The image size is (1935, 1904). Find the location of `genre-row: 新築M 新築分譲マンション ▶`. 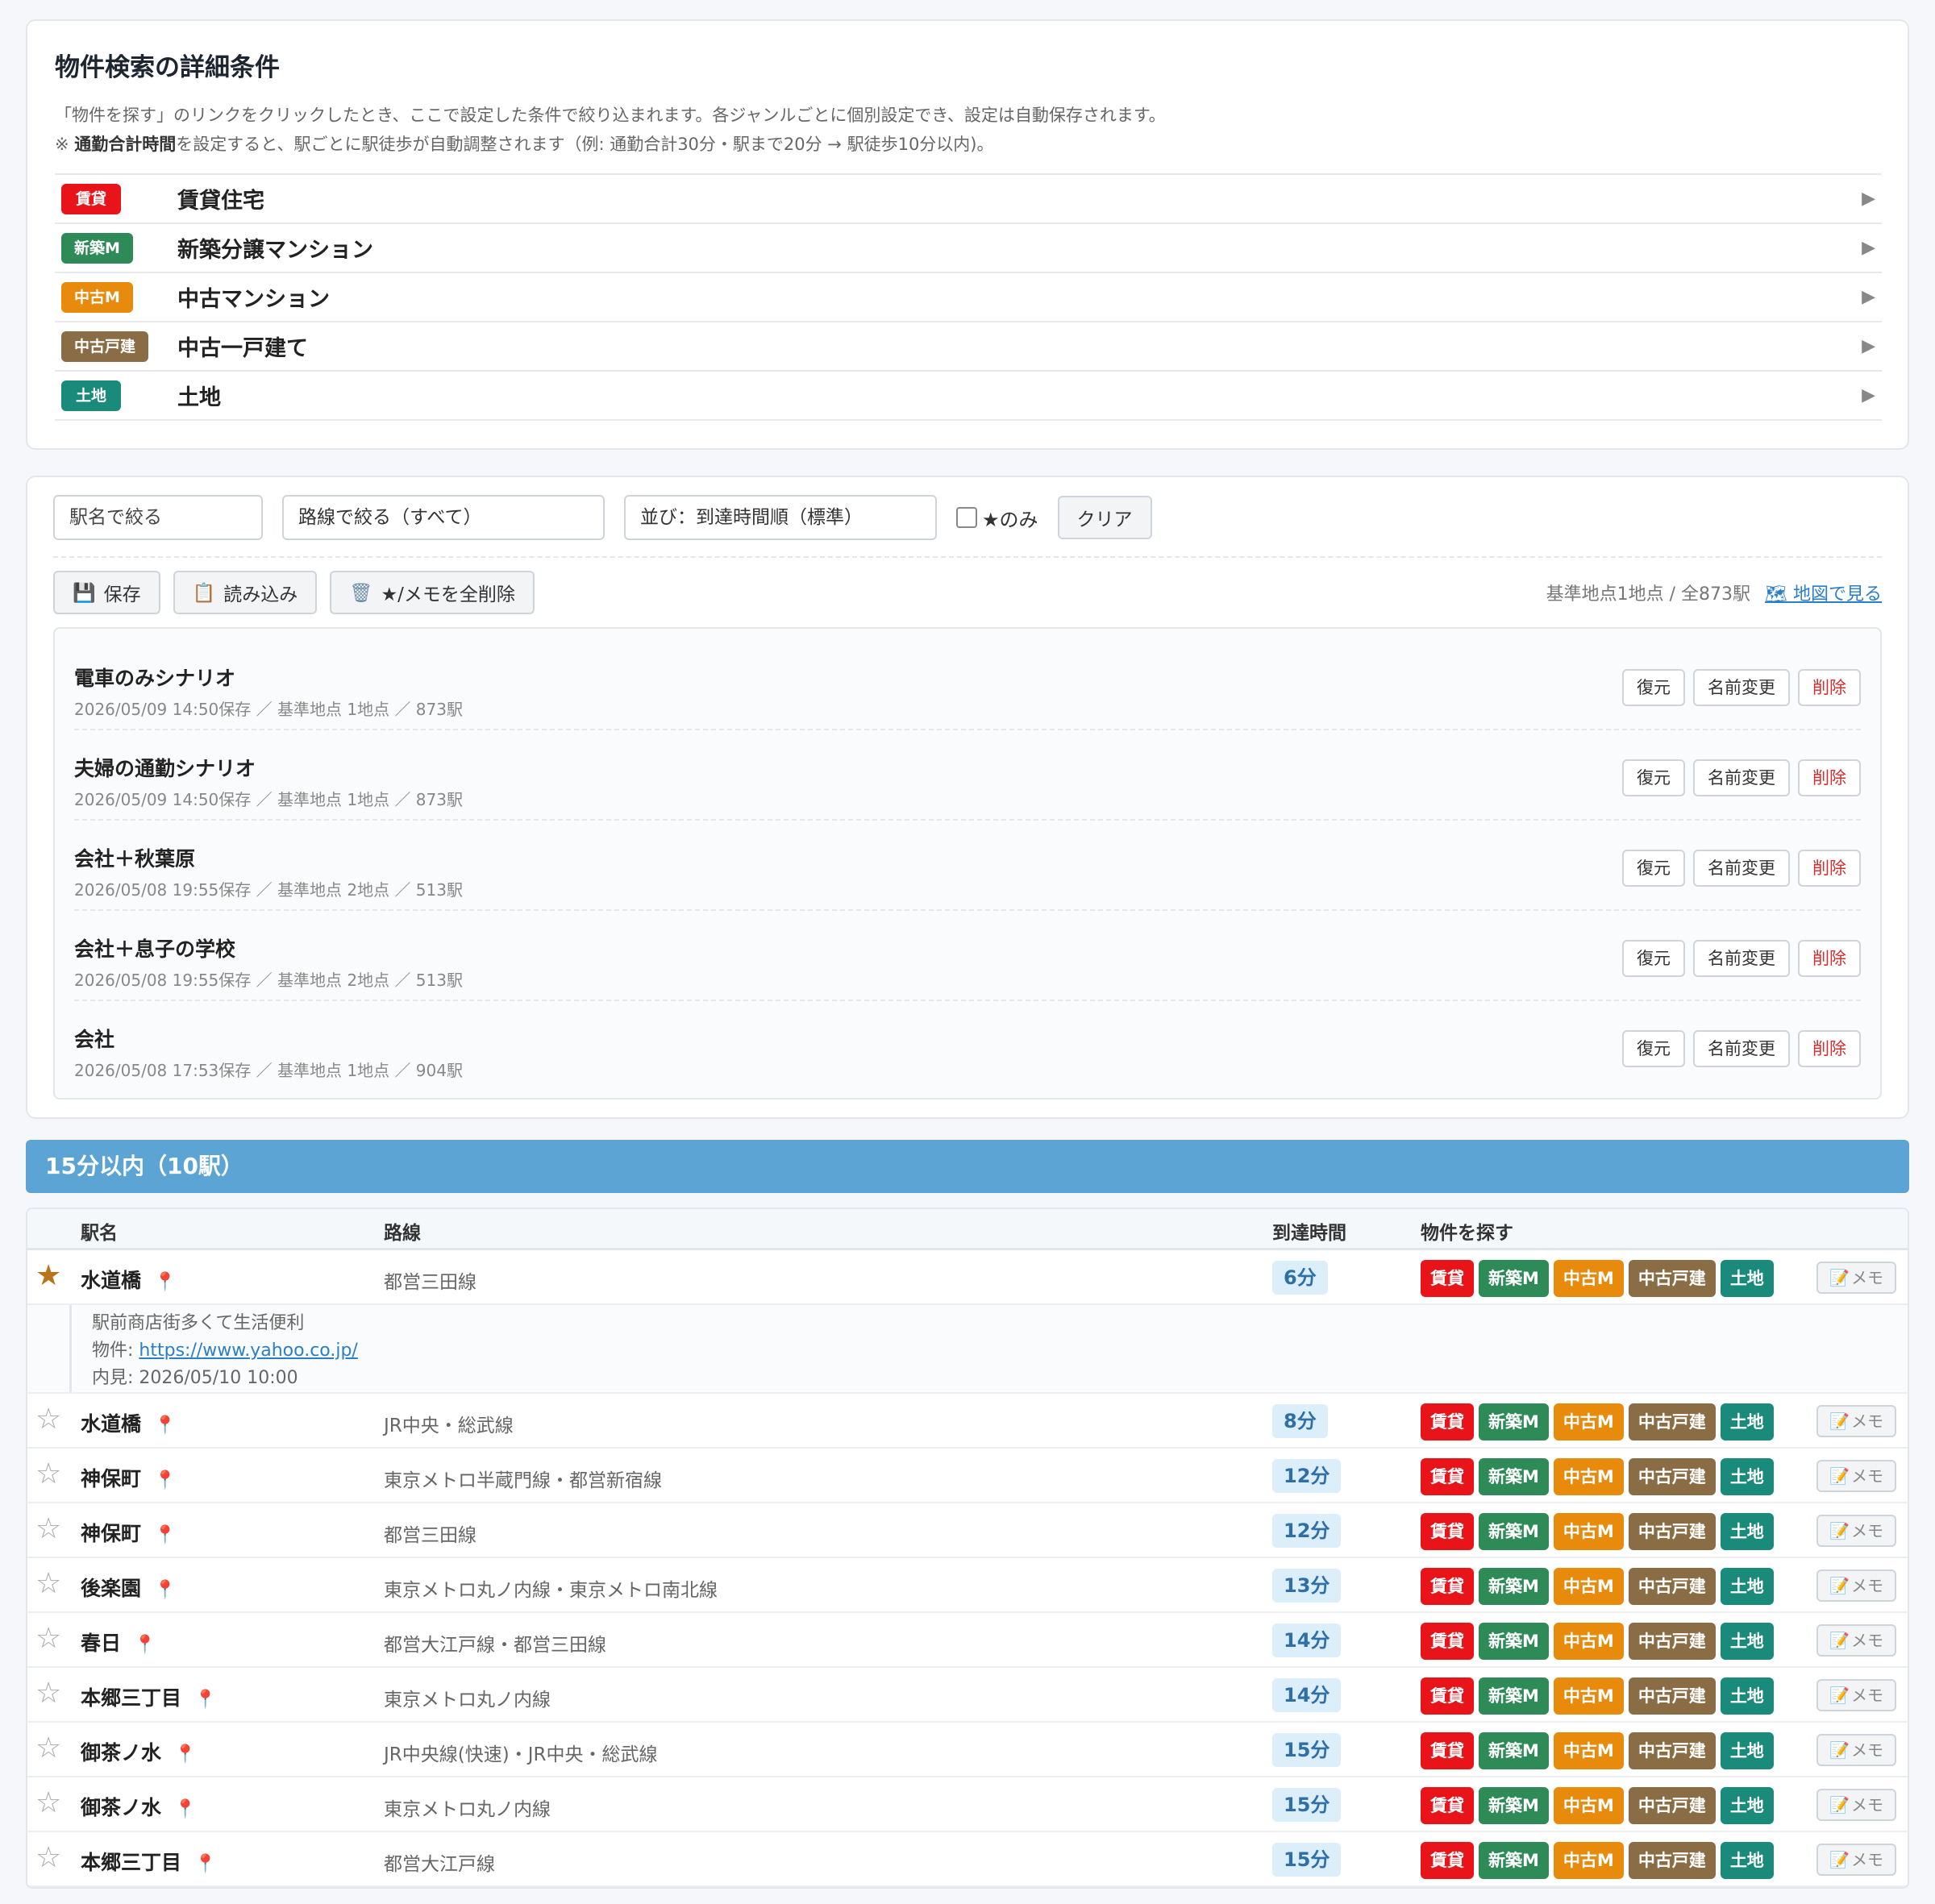

genre-row: 新築M 新築分譲マンション ▶ is located at coordinates (968, 249).